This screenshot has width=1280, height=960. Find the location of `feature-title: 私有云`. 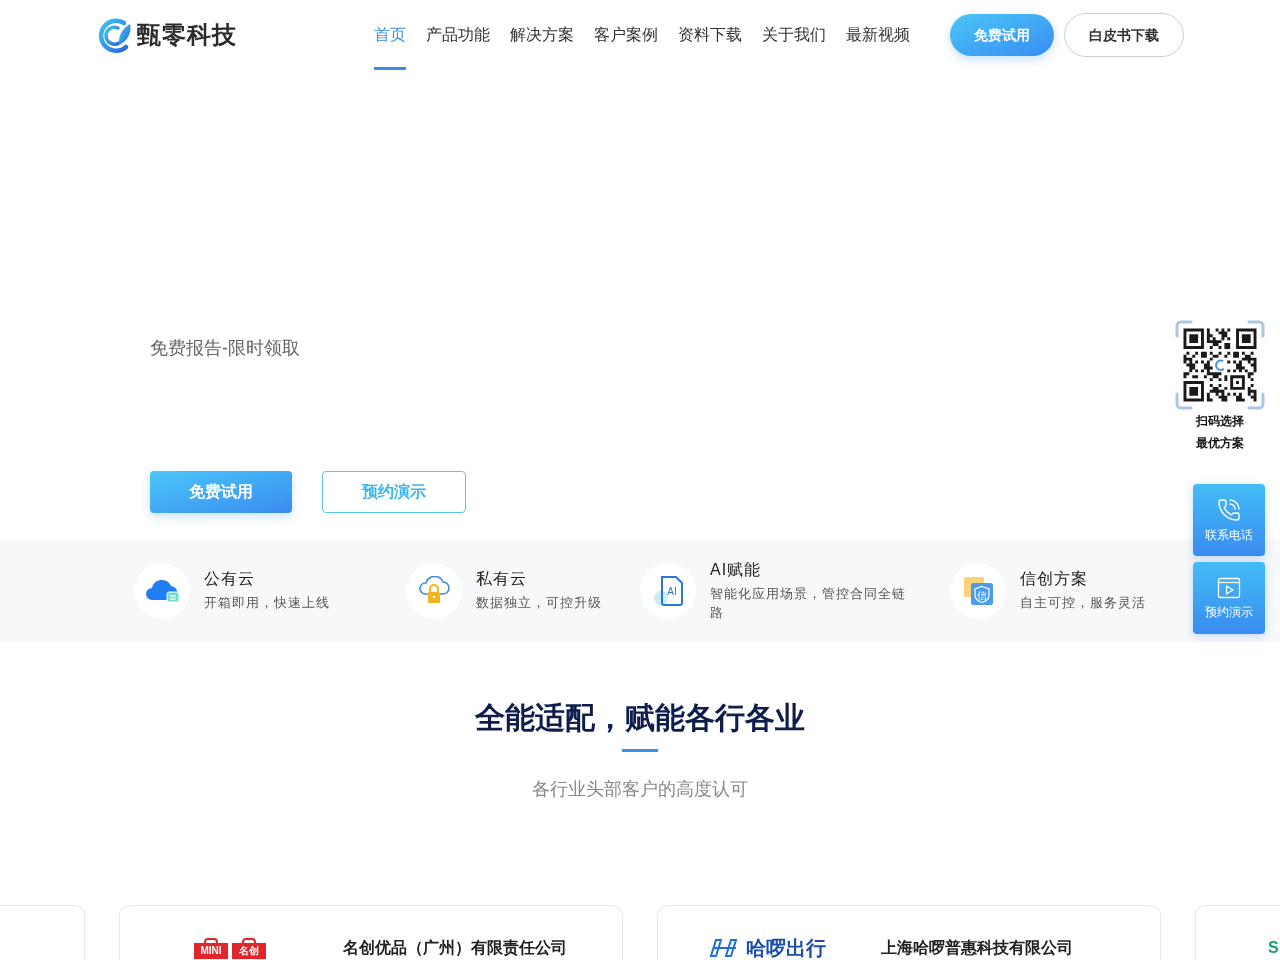

feature-title: 私有云 is located at coordinates (501, 579).